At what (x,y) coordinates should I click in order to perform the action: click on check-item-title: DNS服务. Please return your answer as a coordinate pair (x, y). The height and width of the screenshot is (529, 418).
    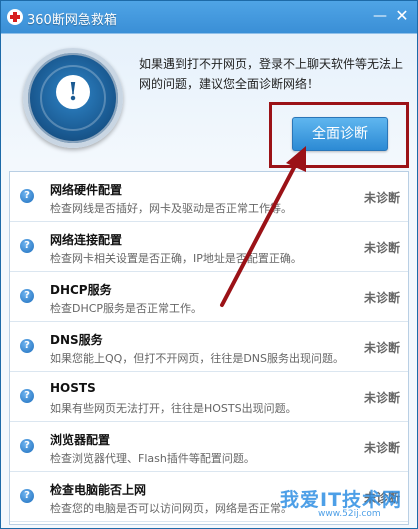
    Looking at the image, I should click on (76, 340).